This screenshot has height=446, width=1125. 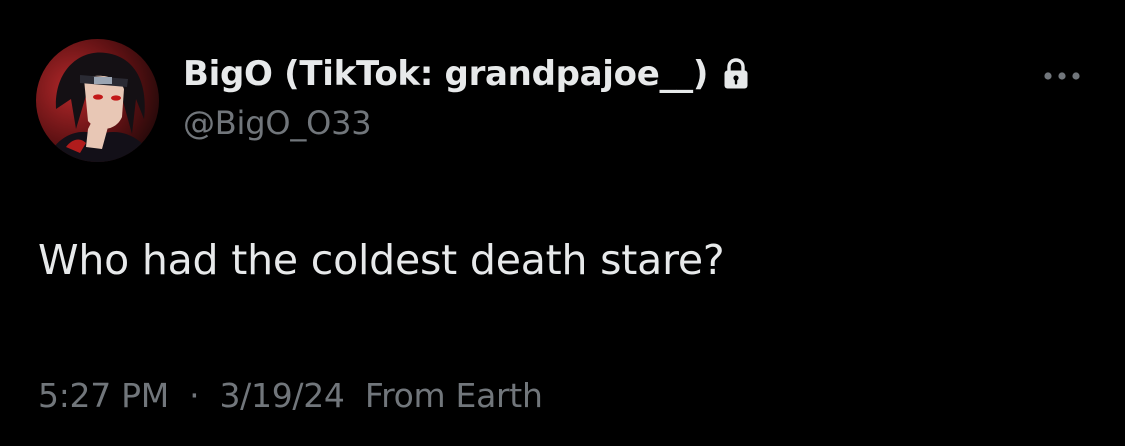 I want to click on avatar, so click(x=97, y=100).